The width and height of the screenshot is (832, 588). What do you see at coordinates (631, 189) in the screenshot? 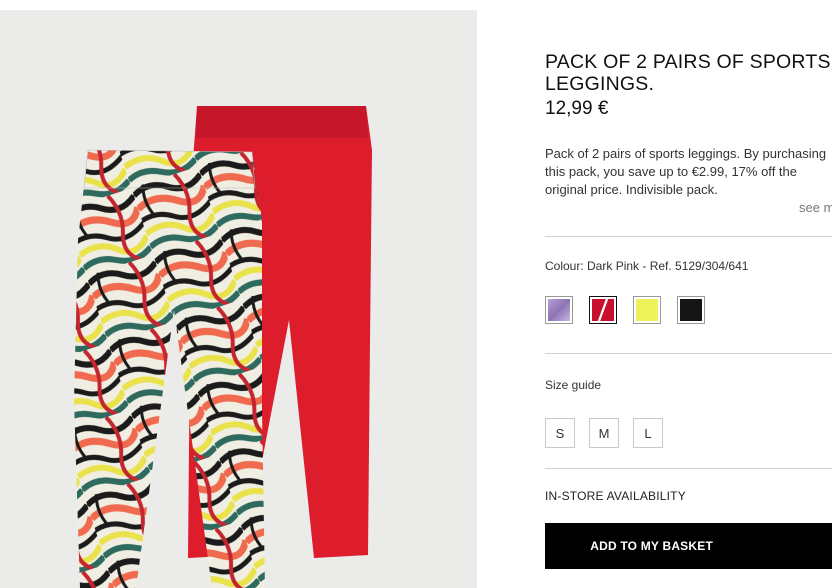
I see `description-line: original price. Indivisible pack.` at bounding box center [631, 189].